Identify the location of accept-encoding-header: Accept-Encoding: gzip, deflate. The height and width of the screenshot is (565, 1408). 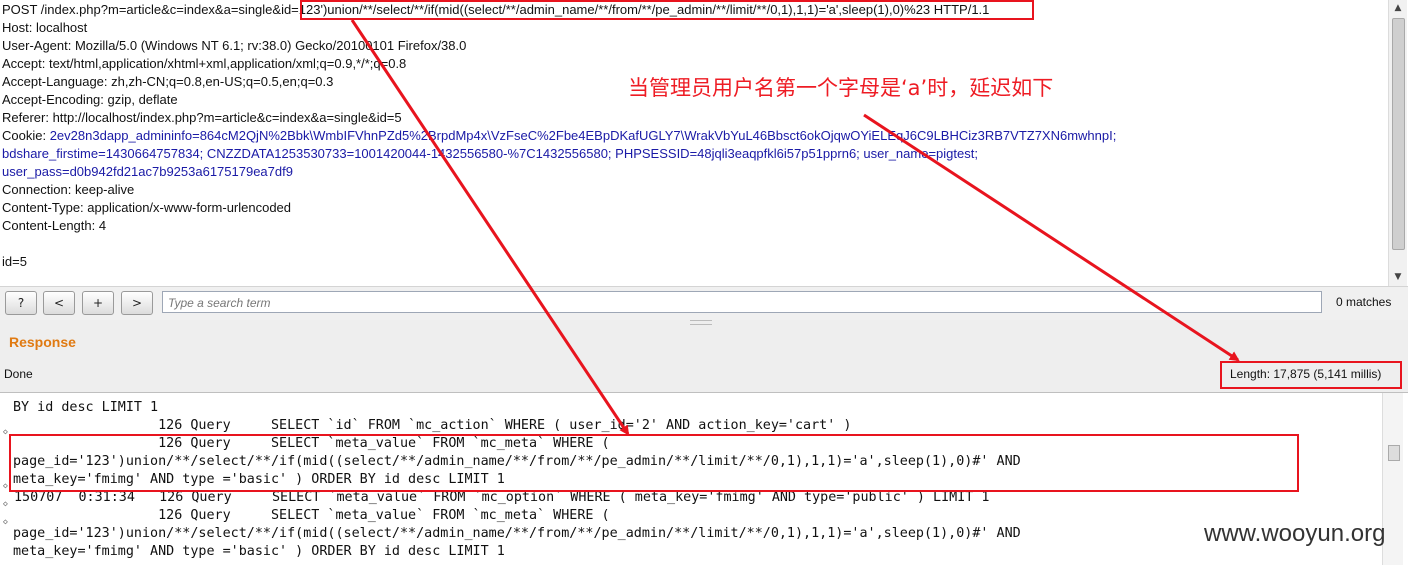
(90, 99).